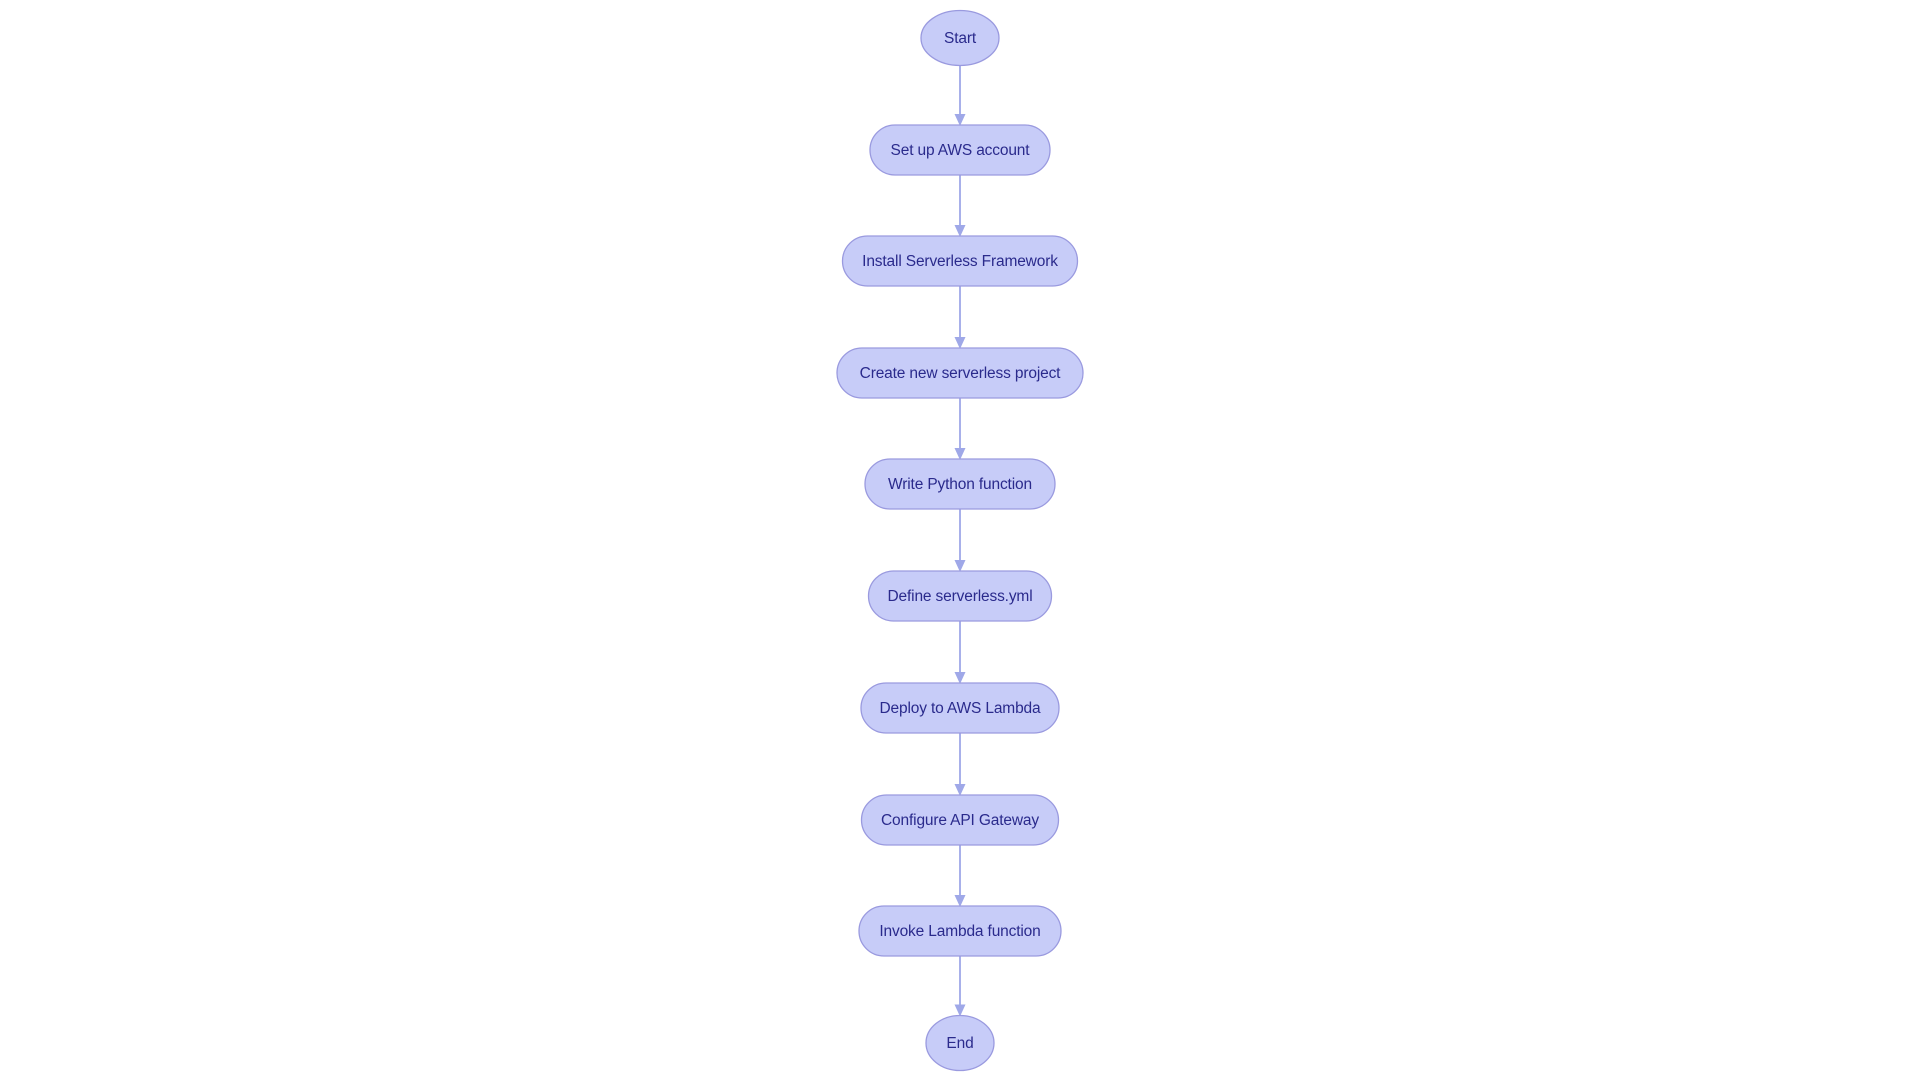 The image size is (1920, 1080). I want to click on flow-node-create_project: Create new serverless project, so click(960, 373).